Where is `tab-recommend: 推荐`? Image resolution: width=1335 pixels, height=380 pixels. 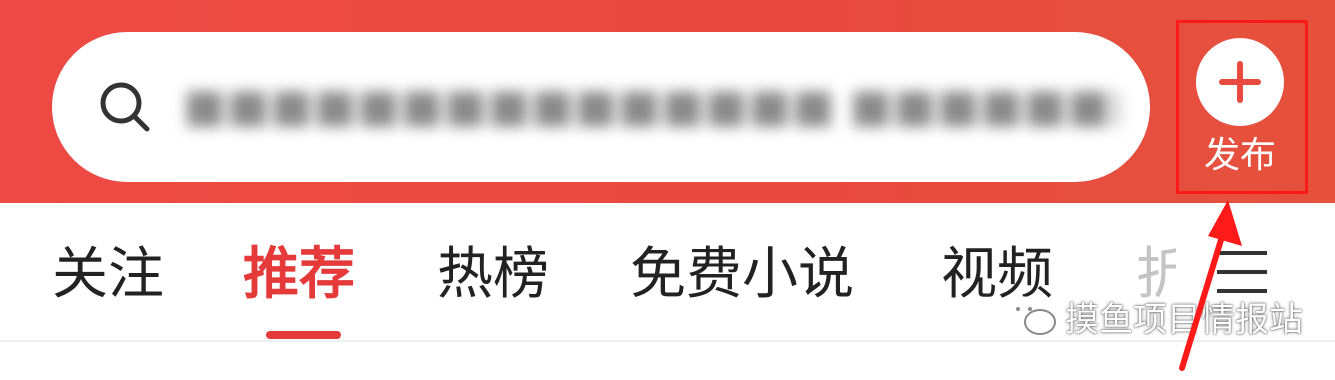 tab-recommend: 推荐 is located at coordinates (299, 275).